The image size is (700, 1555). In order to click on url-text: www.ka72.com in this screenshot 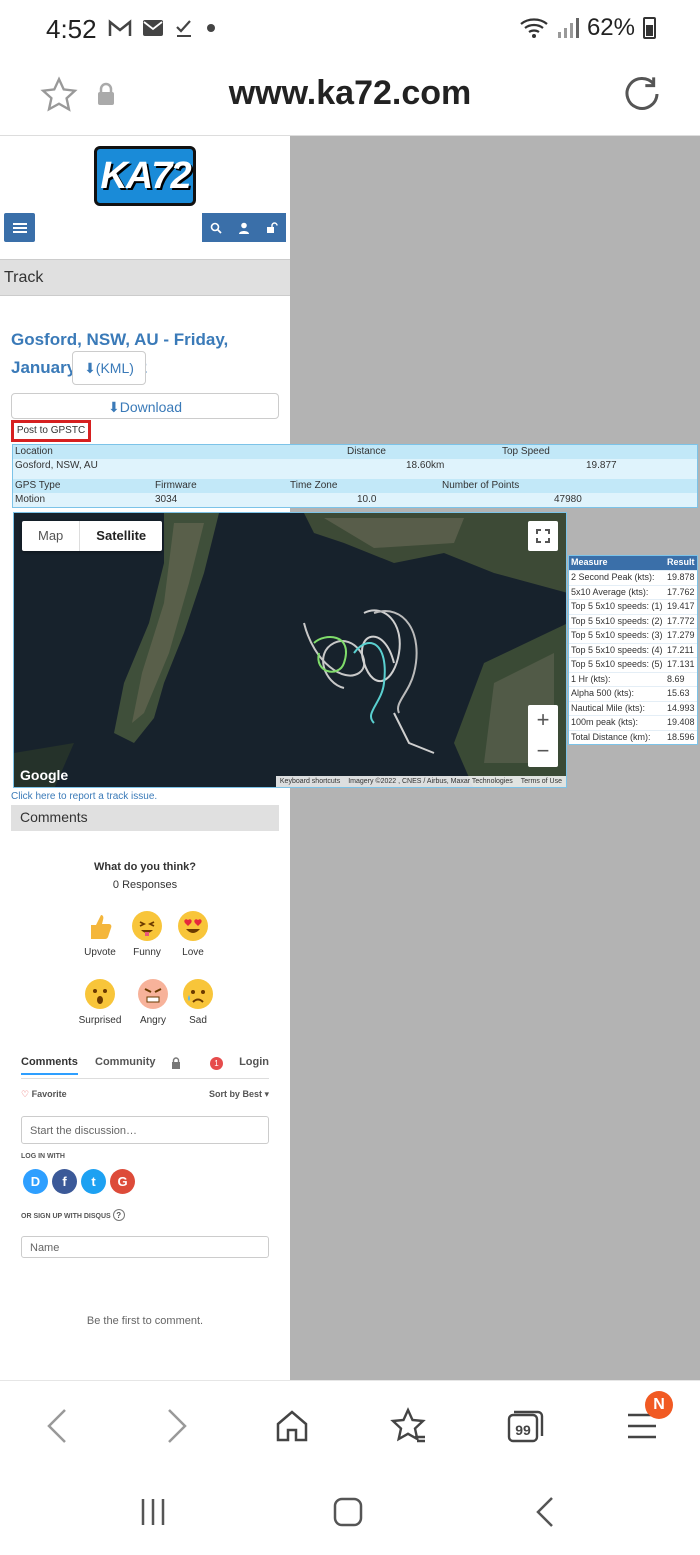, I will do `click(350, 93)`.